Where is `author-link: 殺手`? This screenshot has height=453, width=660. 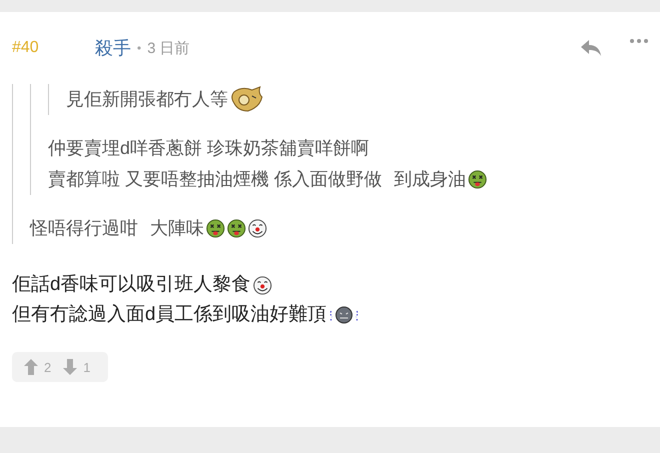
author-link: 殺手 is located at coordinates (113, 48).